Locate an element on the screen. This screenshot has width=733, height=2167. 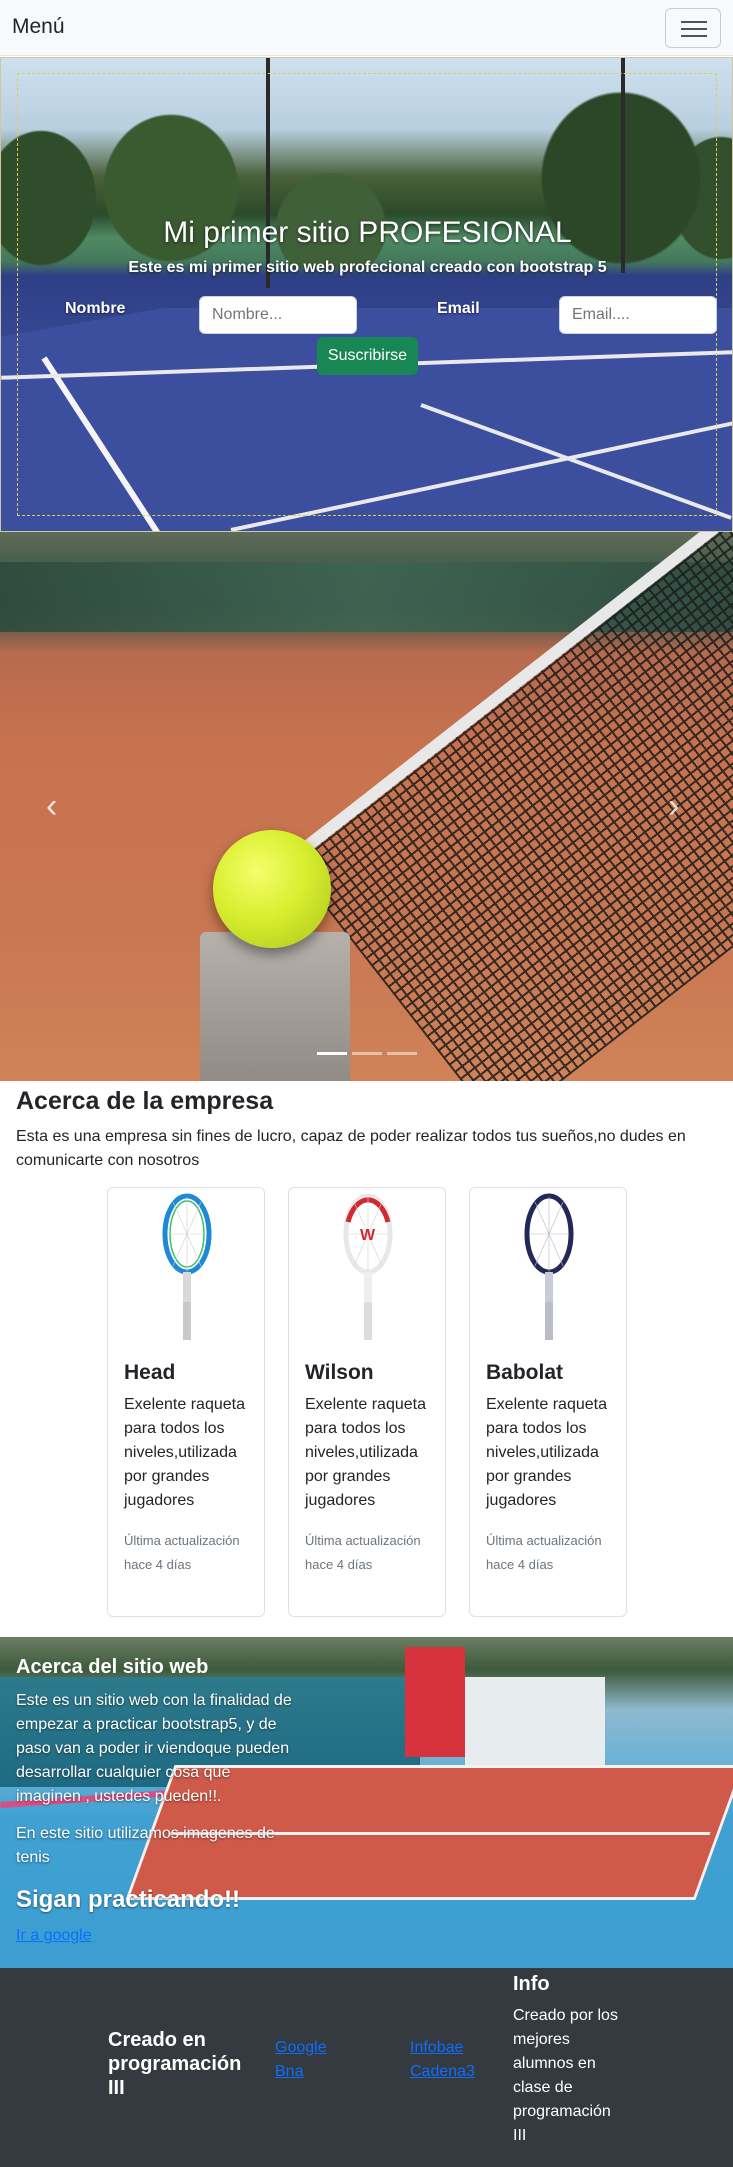
footer-info-title: Info is located at coordinates (531, 1984).